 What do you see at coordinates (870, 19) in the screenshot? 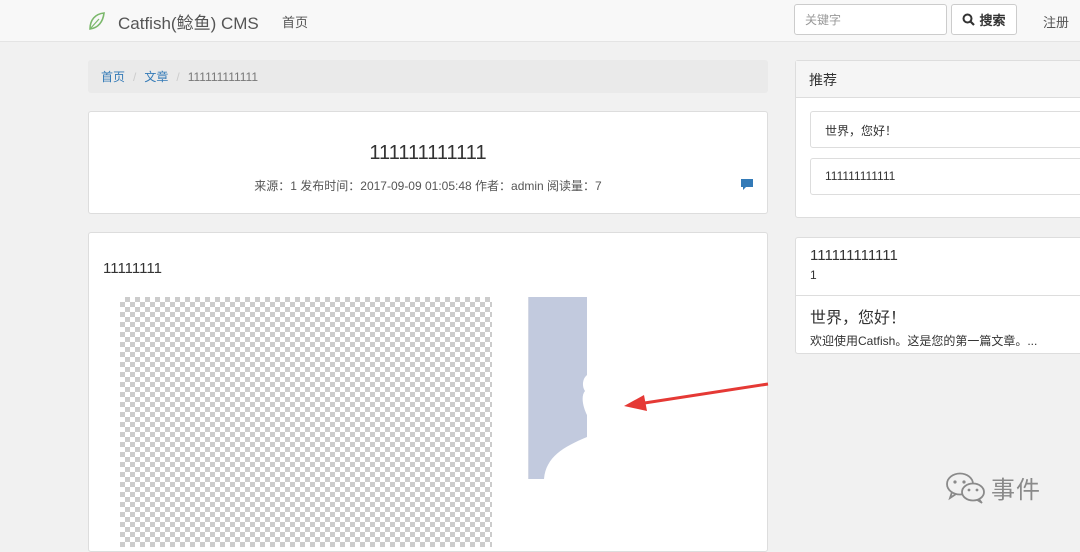
I see `search-input` at bounding box center [870, 19].